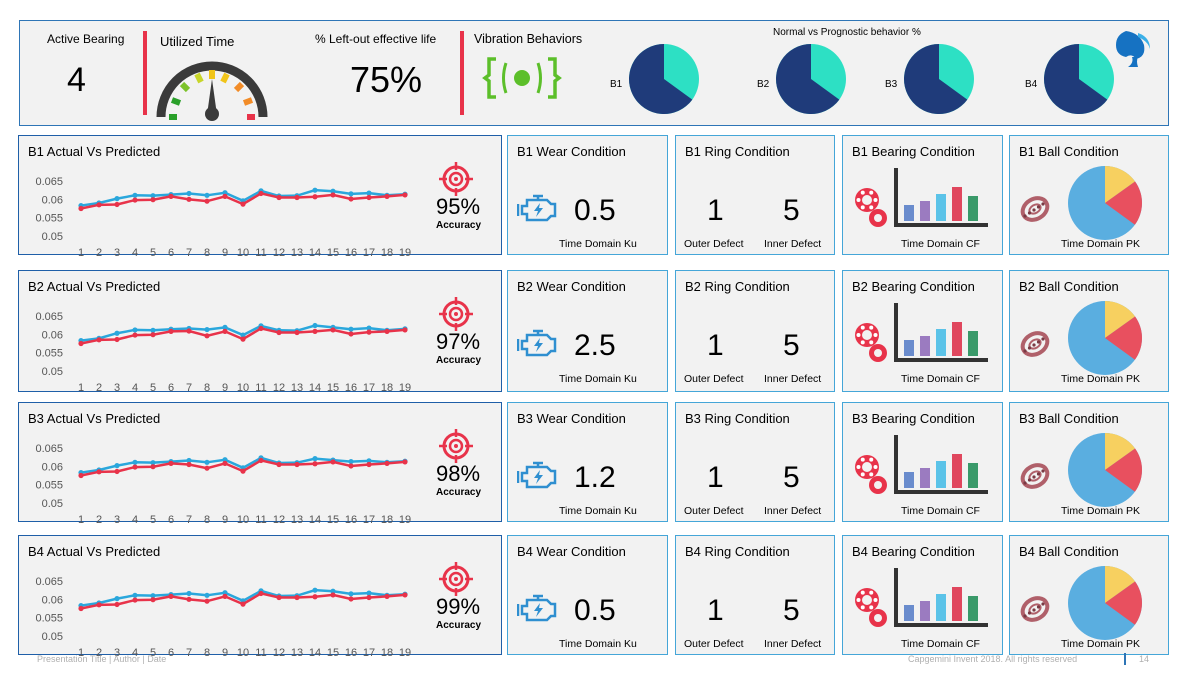 This screenshot has width=1193, height=685. What do you see at coordinates (537, 608) in the screenshot?
I see `engine-icon` at bounding box center [537, 608].